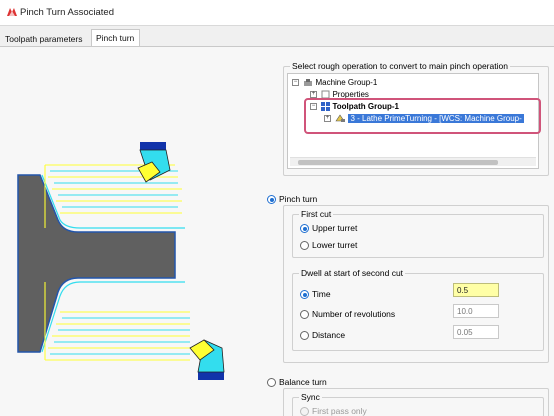 This screenshot has width=554, height=416. Describe the element at coordinates (354, 314) in the screenshot. I see `dwell-revolutions-label: Number of revolutions` at that location.